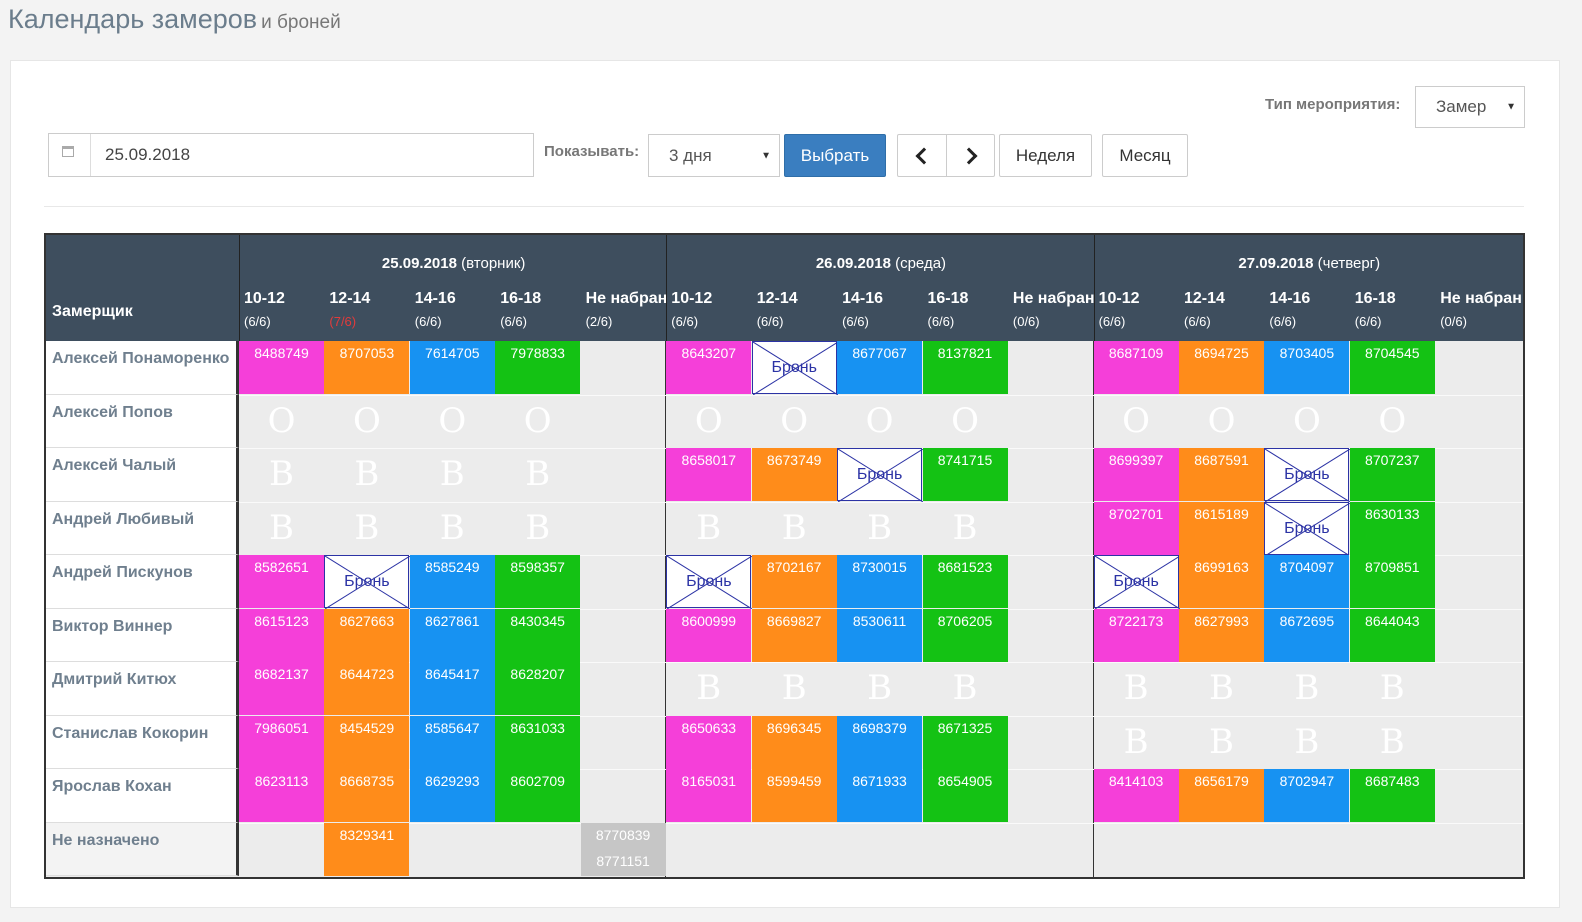 The image size is (1582, 922). I want to click on order-cell: 8699163, so click(1221, 581).